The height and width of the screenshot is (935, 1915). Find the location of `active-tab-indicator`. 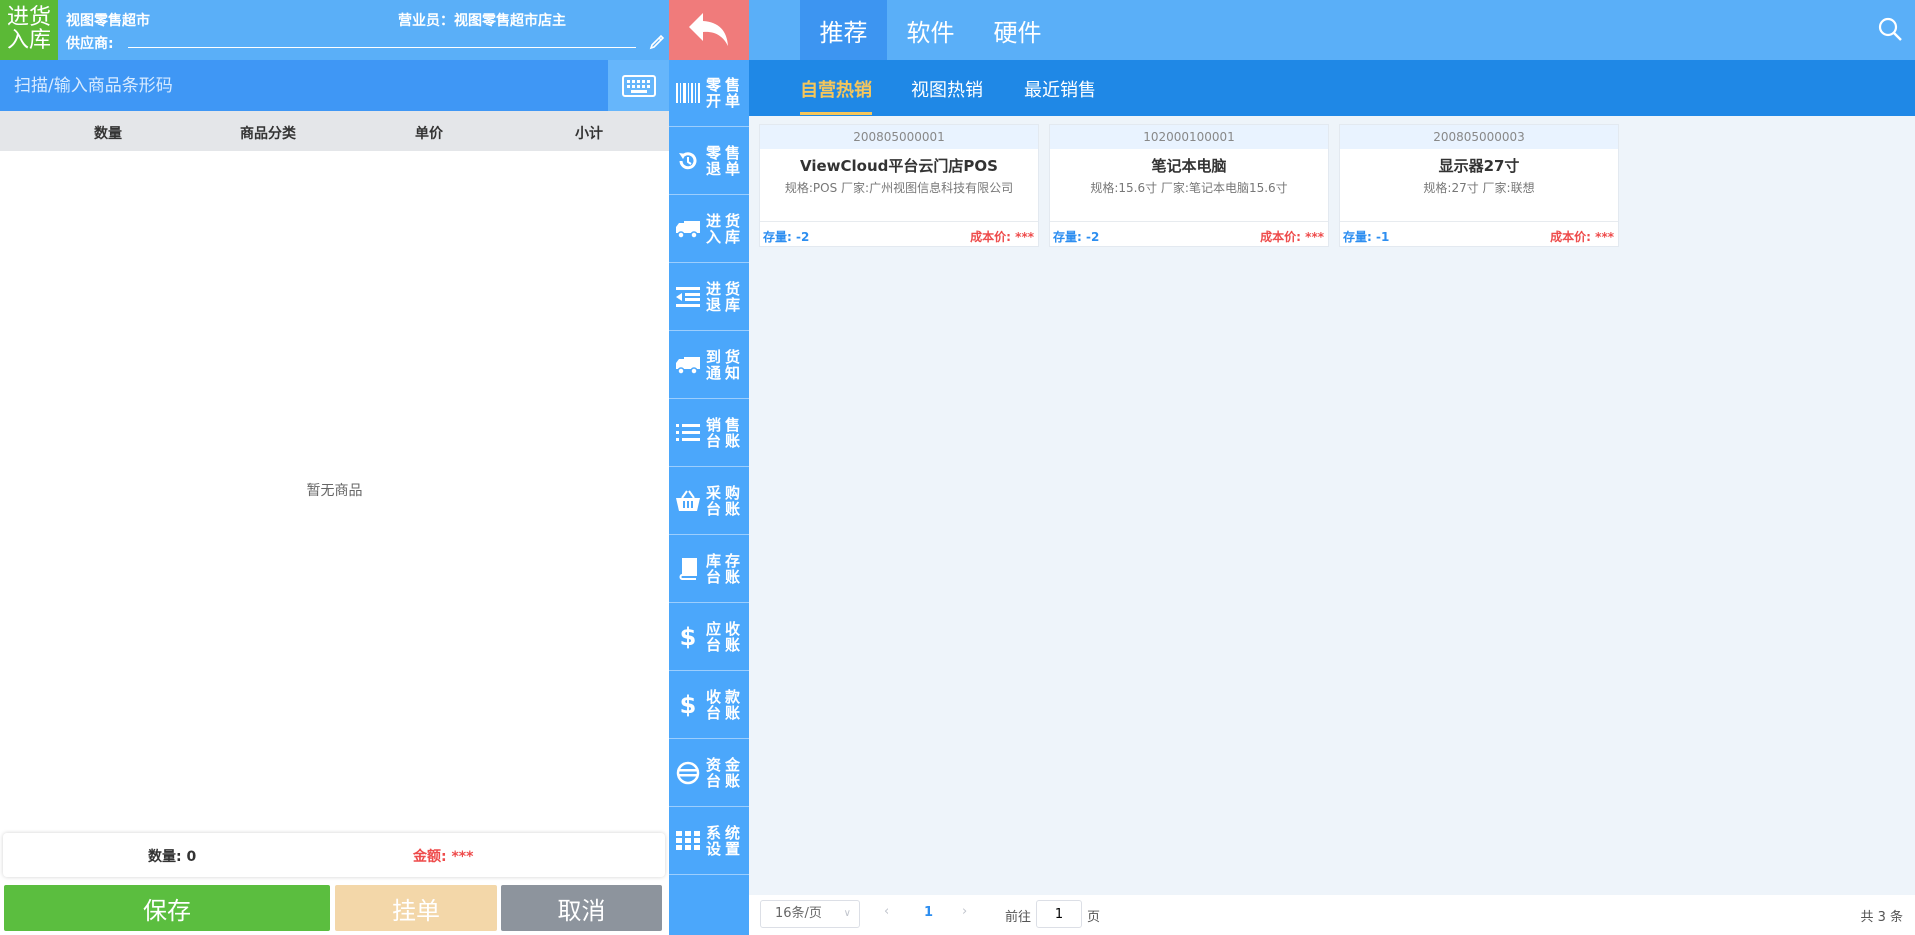

active-tab-indicator is located at coordinates (836, 113).